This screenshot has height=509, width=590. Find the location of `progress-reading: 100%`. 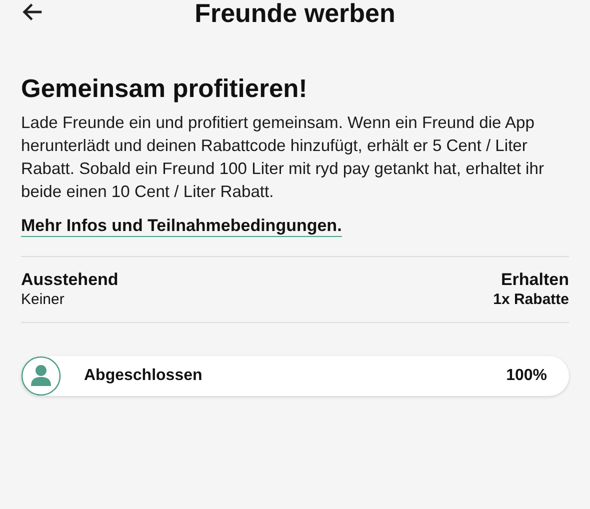

progress-reading: 100% is located at coordinates (526, 376).